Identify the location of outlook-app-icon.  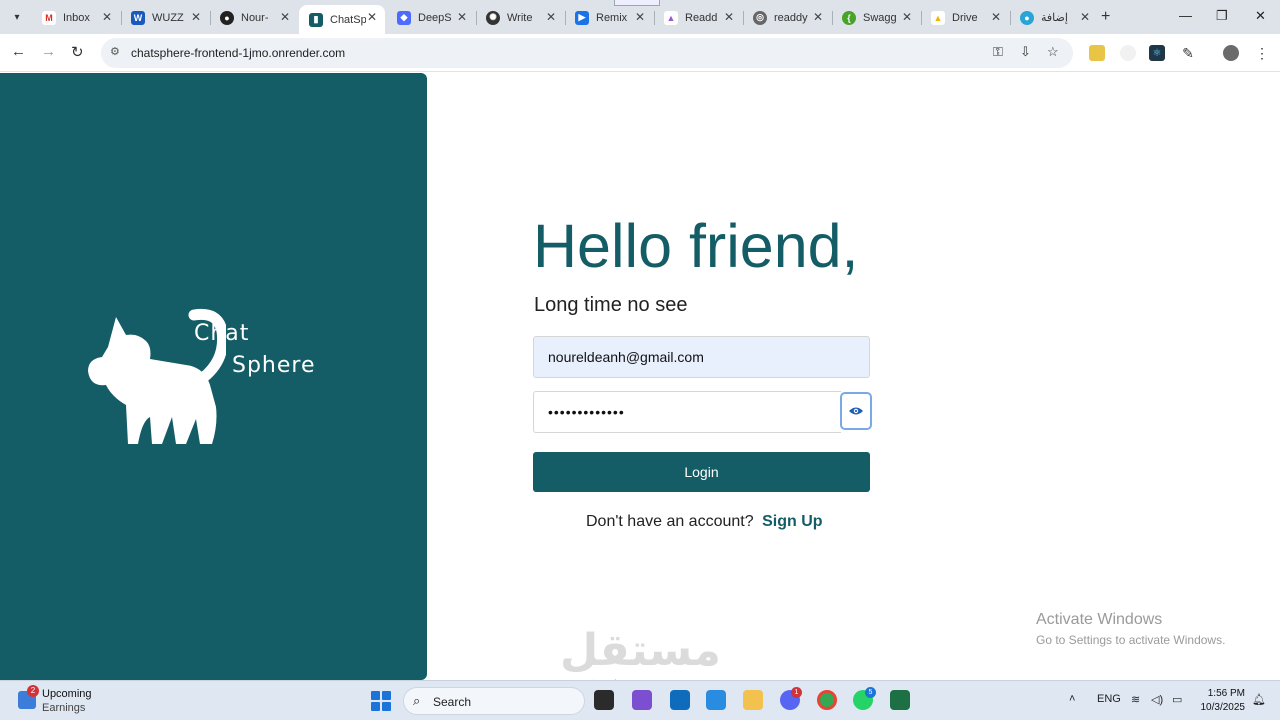
(680, 700).